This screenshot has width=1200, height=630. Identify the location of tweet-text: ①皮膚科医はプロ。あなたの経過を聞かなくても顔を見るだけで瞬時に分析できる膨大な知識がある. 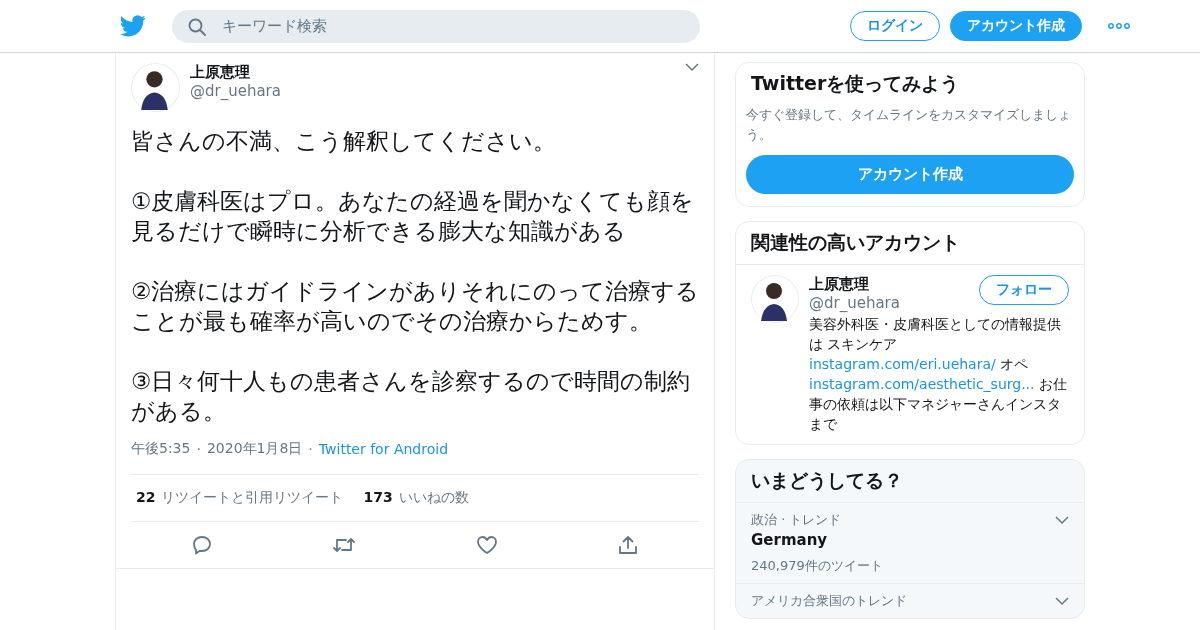
(413, 216).